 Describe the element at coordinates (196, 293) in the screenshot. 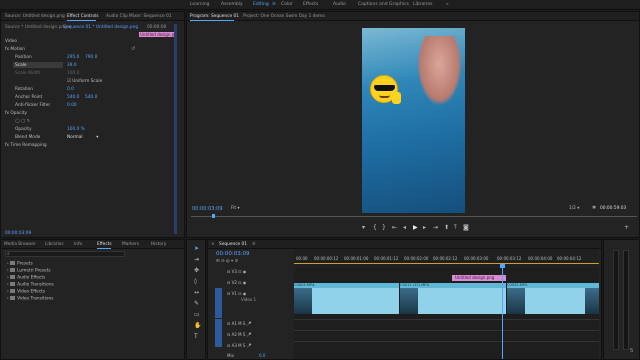

I see `slip-tool-icon: ↔` at that location.